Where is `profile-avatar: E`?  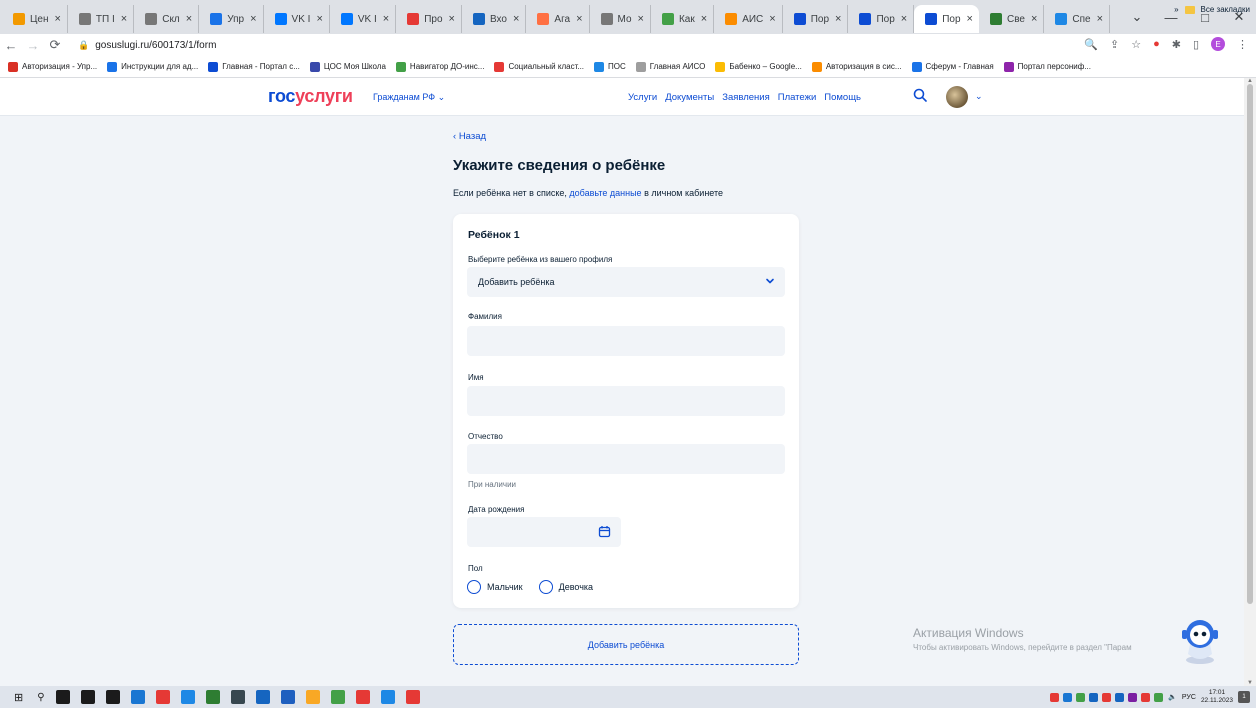 profile-avatar: E is located at coordinates (1218, 44).